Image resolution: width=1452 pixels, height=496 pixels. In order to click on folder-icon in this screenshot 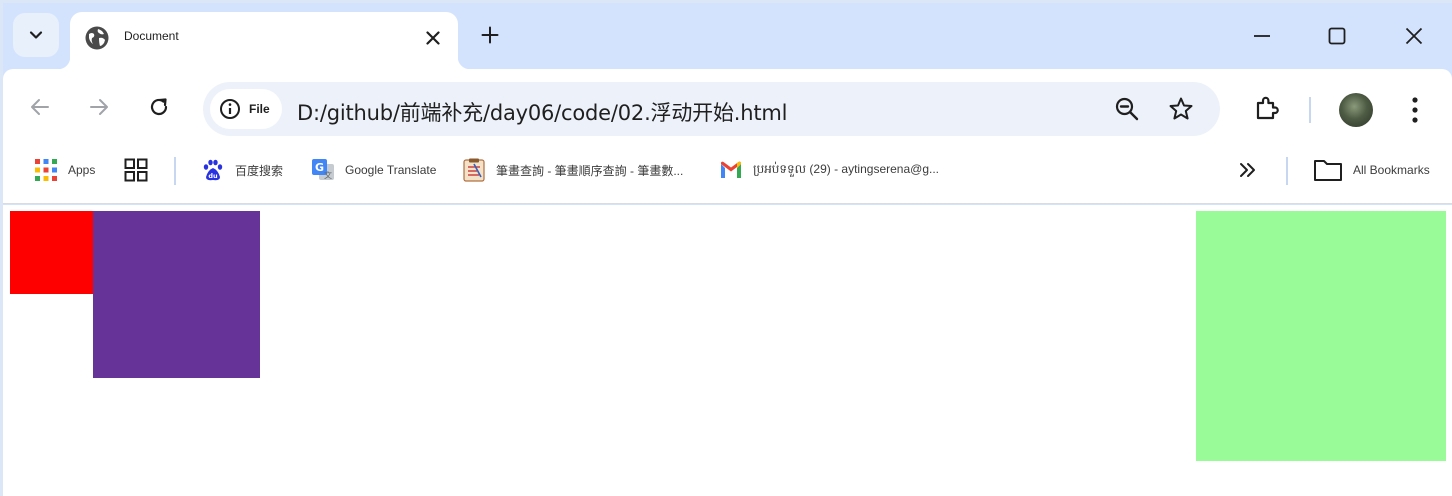, I will do `click(1328, 170)`.